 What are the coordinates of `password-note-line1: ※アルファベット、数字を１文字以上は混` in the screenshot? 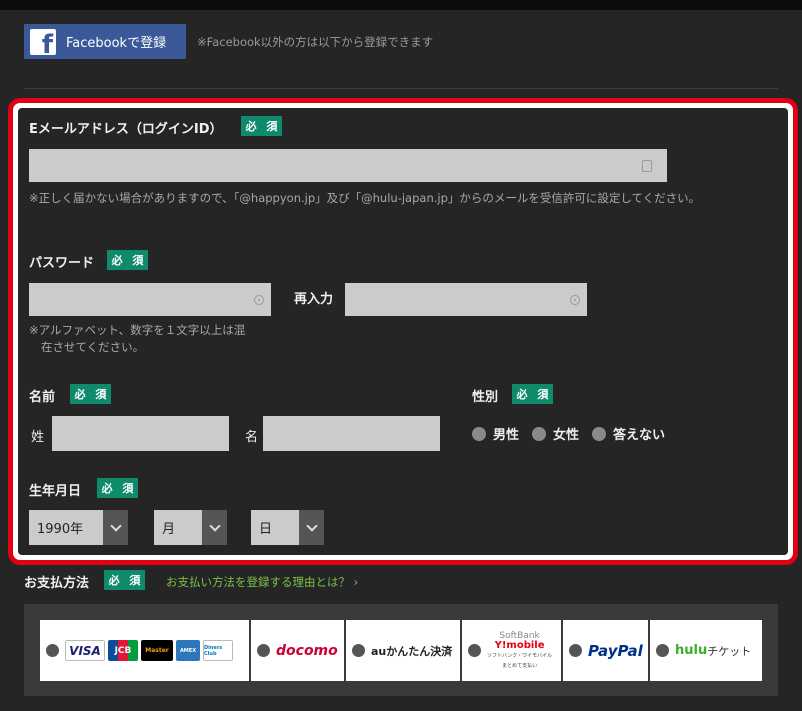 It's located at (137, 330).